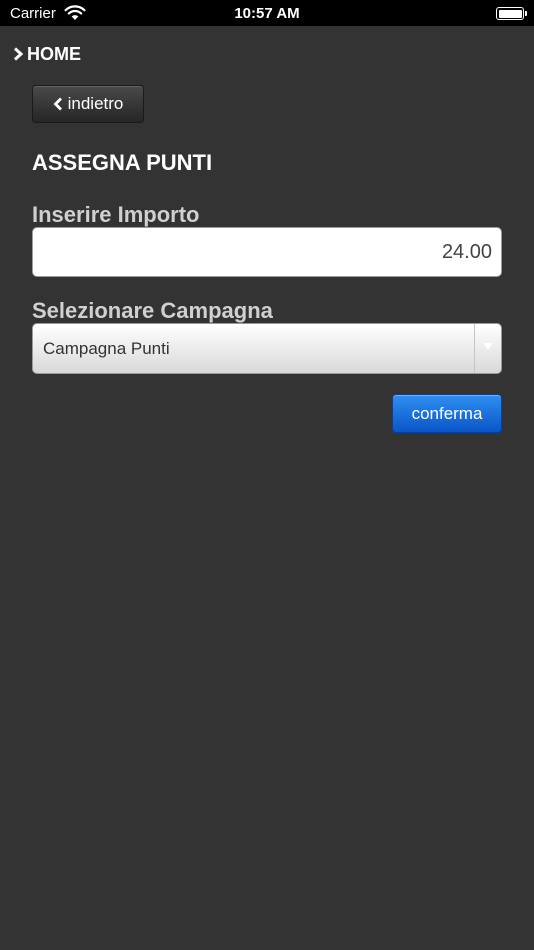  I want to click on home-link: HOME, so click(46, 54).